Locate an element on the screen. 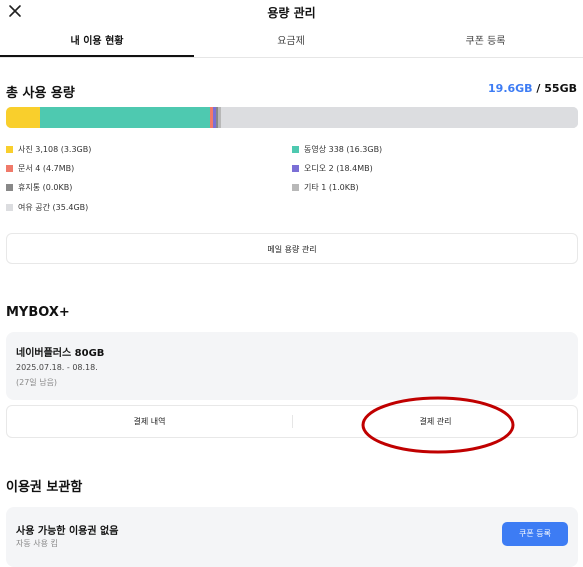  voucher-section-title: 이용권 보관함 is located at coordinates (44, 487).